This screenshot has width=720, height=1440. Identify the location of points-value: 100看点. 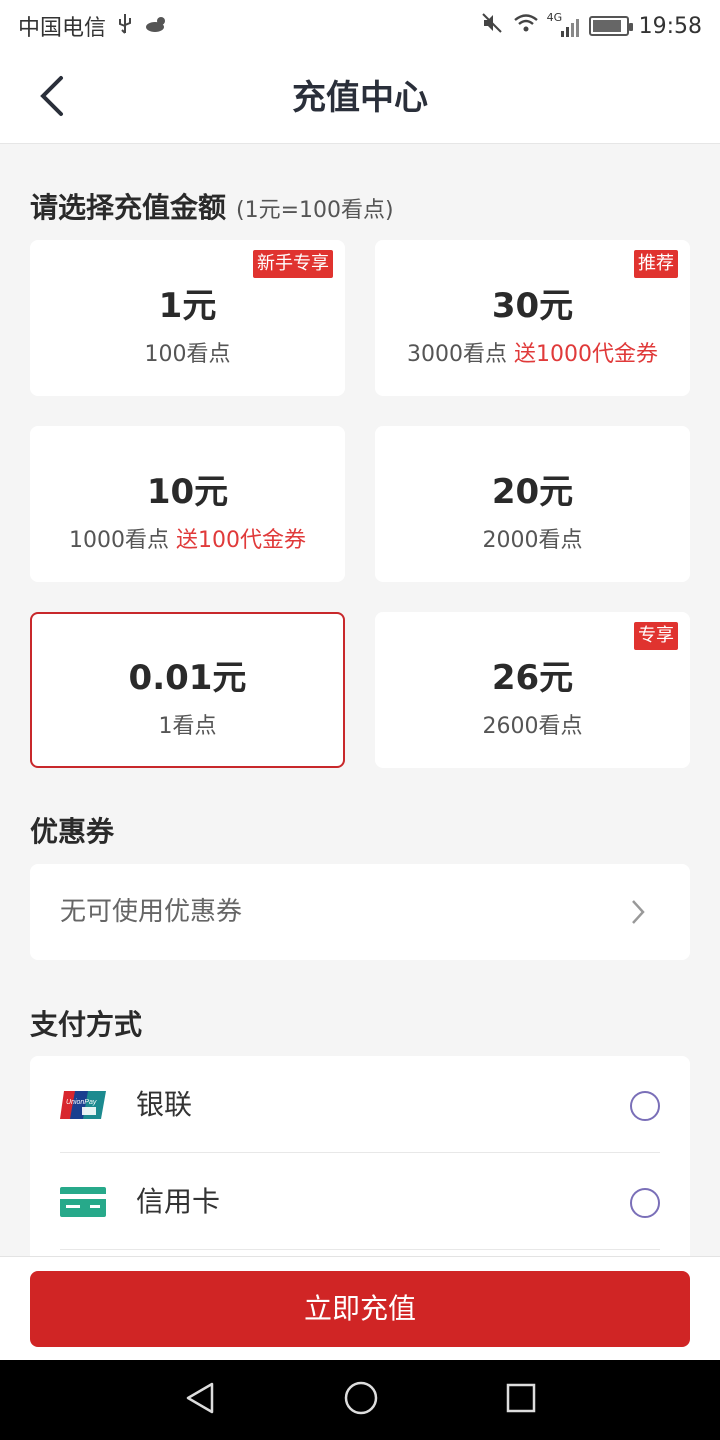
(187, 354).